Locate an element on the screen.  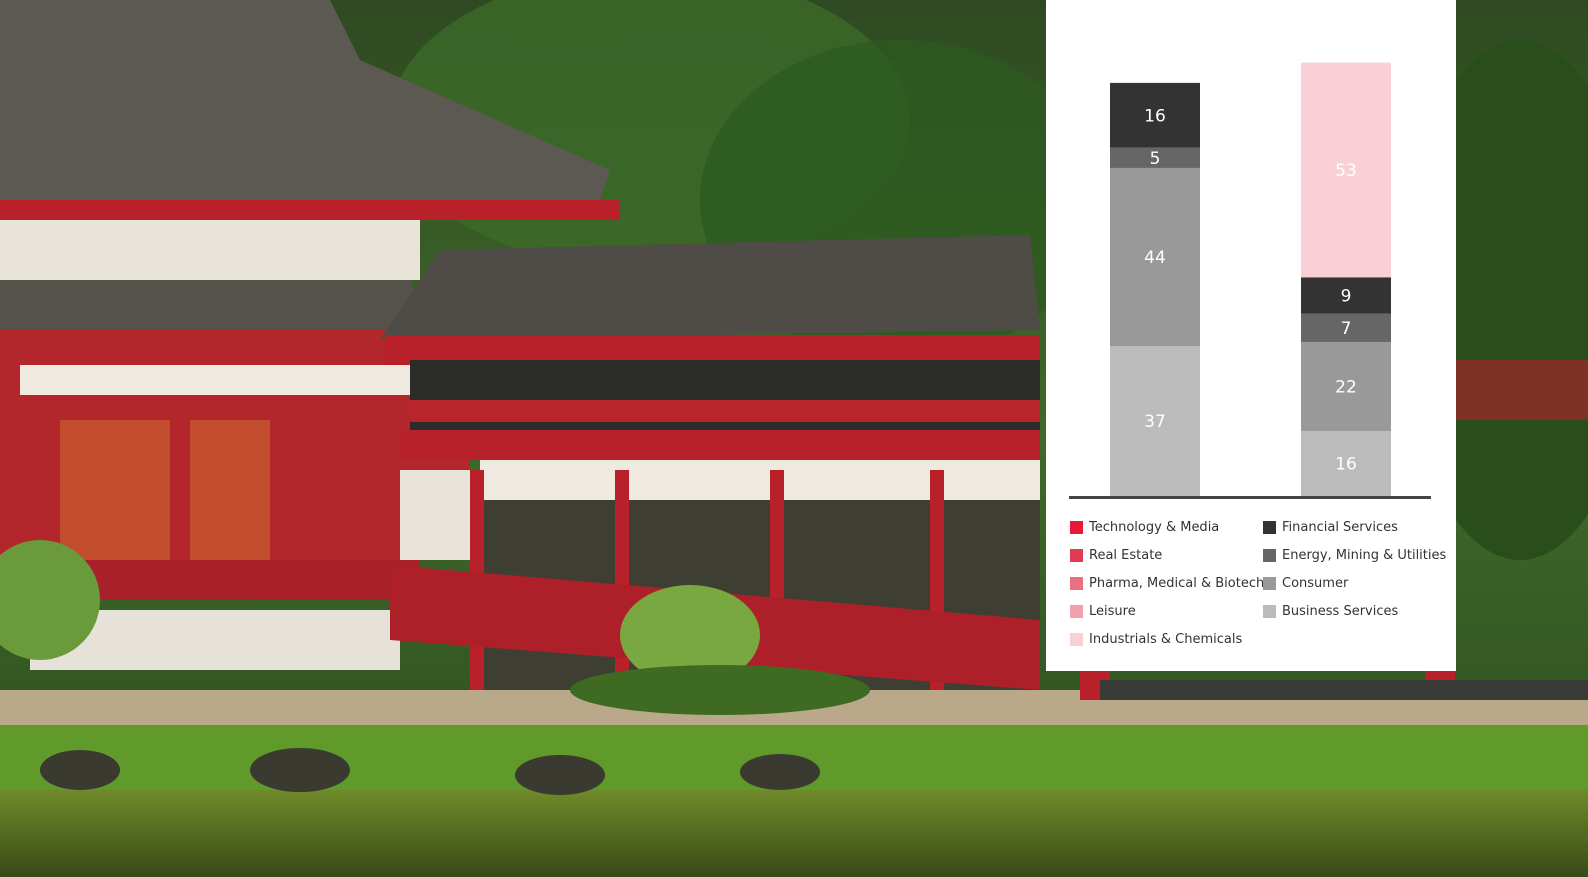
bar-value-label: 9 is located at coordinates (1346, 297).